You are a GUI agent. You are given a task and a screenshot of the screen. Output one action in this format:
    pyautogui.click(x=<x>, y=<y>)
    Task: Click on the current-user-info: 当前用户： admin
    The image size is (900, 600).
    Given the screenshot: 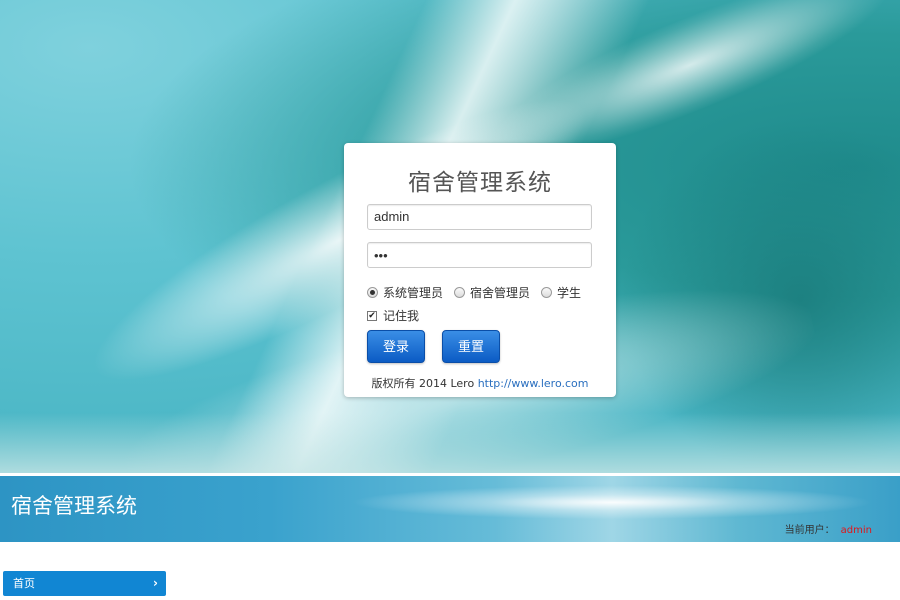 What is the action you would take?
    pyautogui.click(x=828, y=528)
    